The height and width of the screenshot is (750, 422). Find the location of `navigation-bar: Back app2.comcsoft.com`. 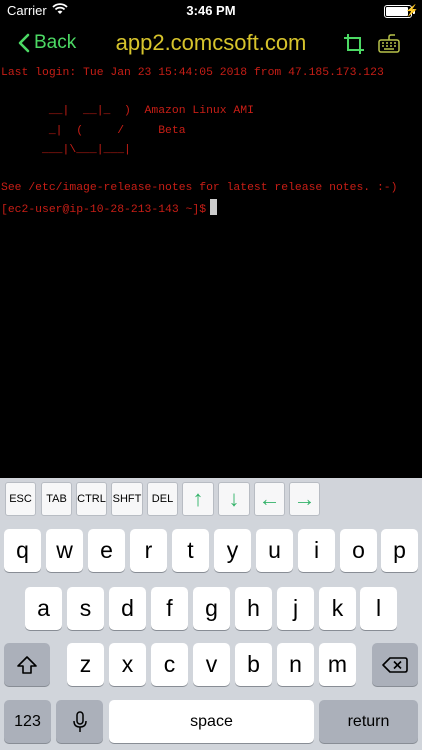

navigation-bar: Back app2.comcsoft.com is located at coordinates (211, 44).